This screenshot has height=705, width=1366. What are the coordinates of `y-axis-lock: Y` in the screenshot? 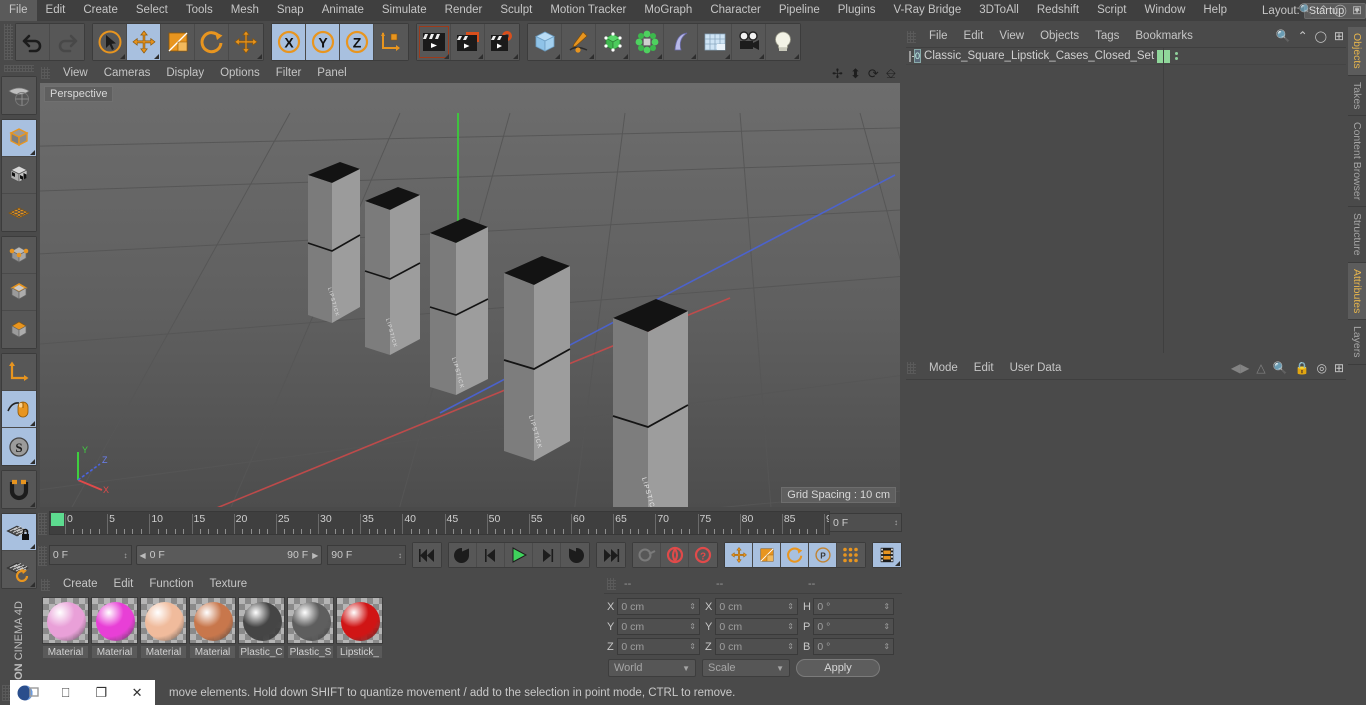 It's located at (323, 42).